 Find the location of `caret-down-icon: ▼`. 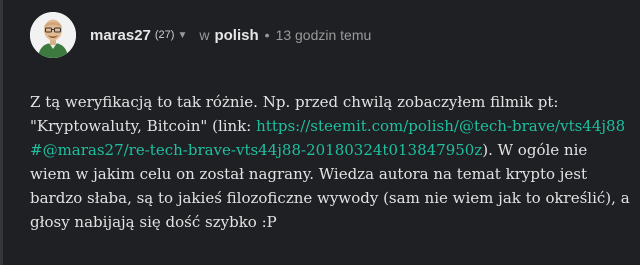

caret-down-icon: ▼ is located at coordinates (182, 35).